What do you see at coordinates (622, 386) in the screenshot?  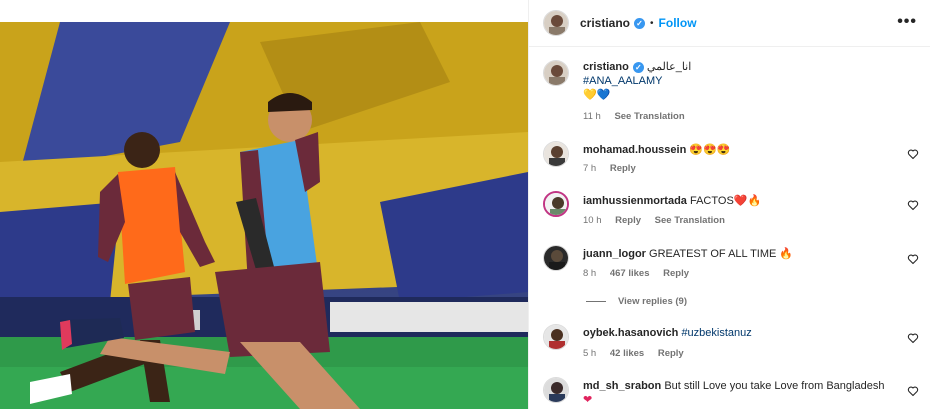 I see `comment-username: md_sh_srabon` at bounding box center [622, 386].